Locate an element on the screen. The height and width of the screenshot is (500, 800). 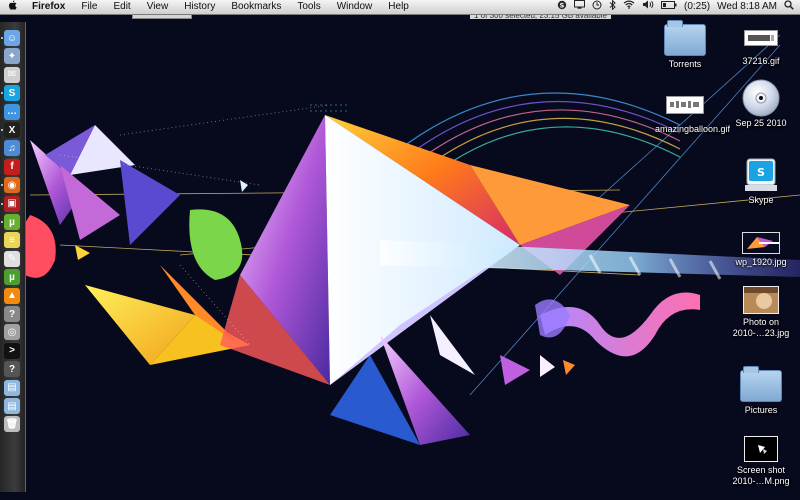
menu-tools: Tools is located at coordinates (308, 7).